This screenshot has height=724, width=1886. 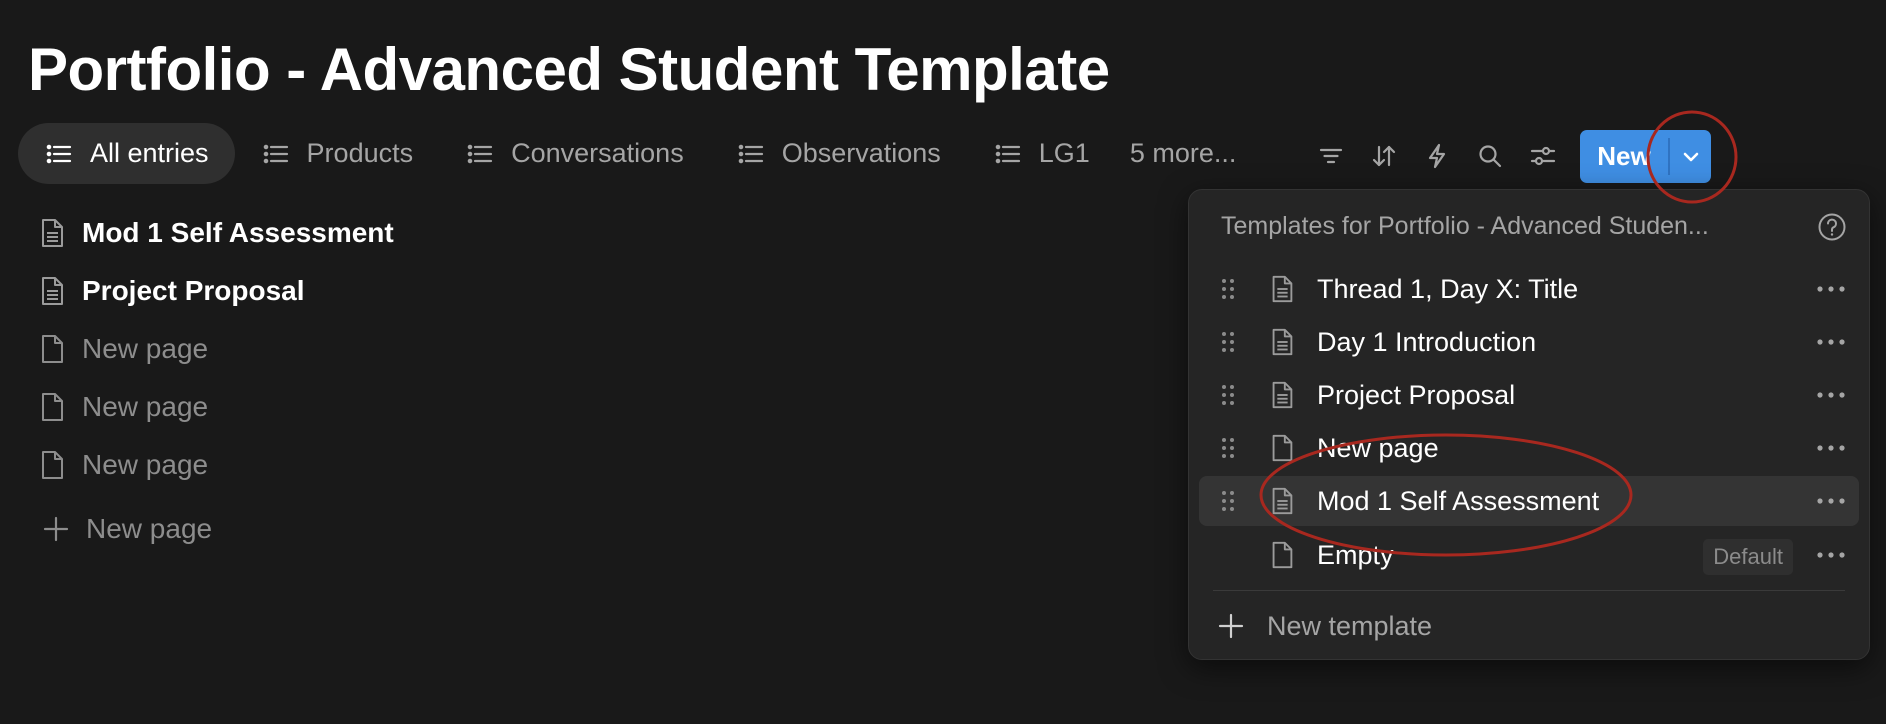 What do you see at coordinates (1448, 288) in the screenshot?
I see `template-label: Thread 1, Day X: Title` at bounding box center [1448, 288].